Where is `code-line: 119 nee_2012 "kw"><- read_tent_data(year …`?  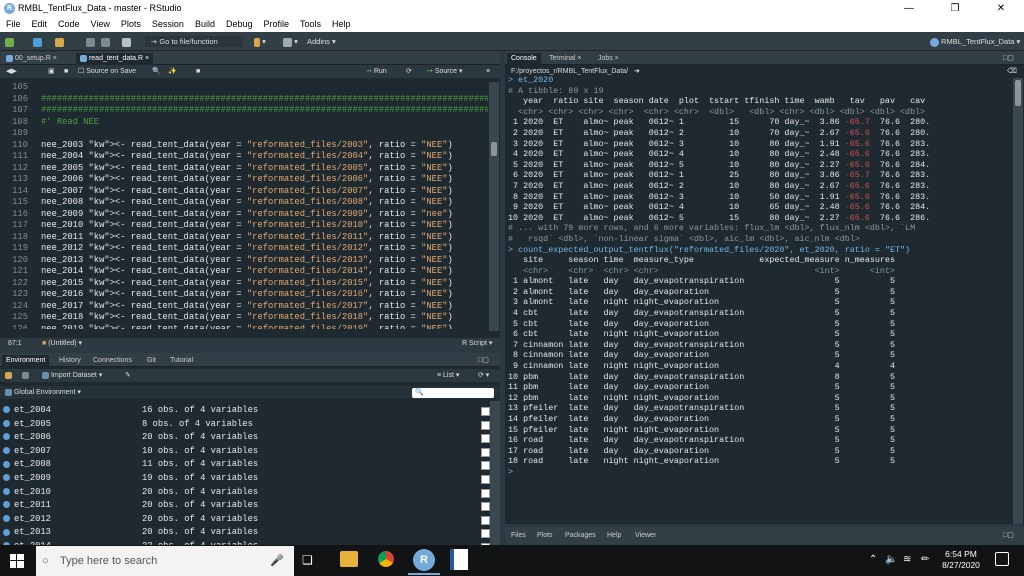 code-line: 119 nee_2012 "kw"><- read_tent_data(year … is located at coordinates (244, 249).